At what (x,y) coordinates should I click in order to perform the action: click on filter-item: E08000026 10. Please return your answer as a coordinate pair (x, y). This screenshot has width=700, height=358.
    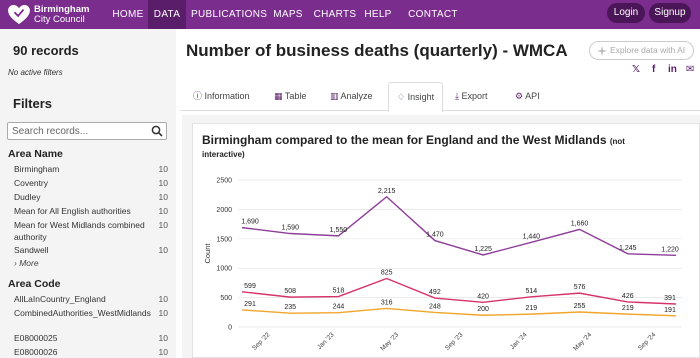
    Looking at the image, I should click on (91, 352).